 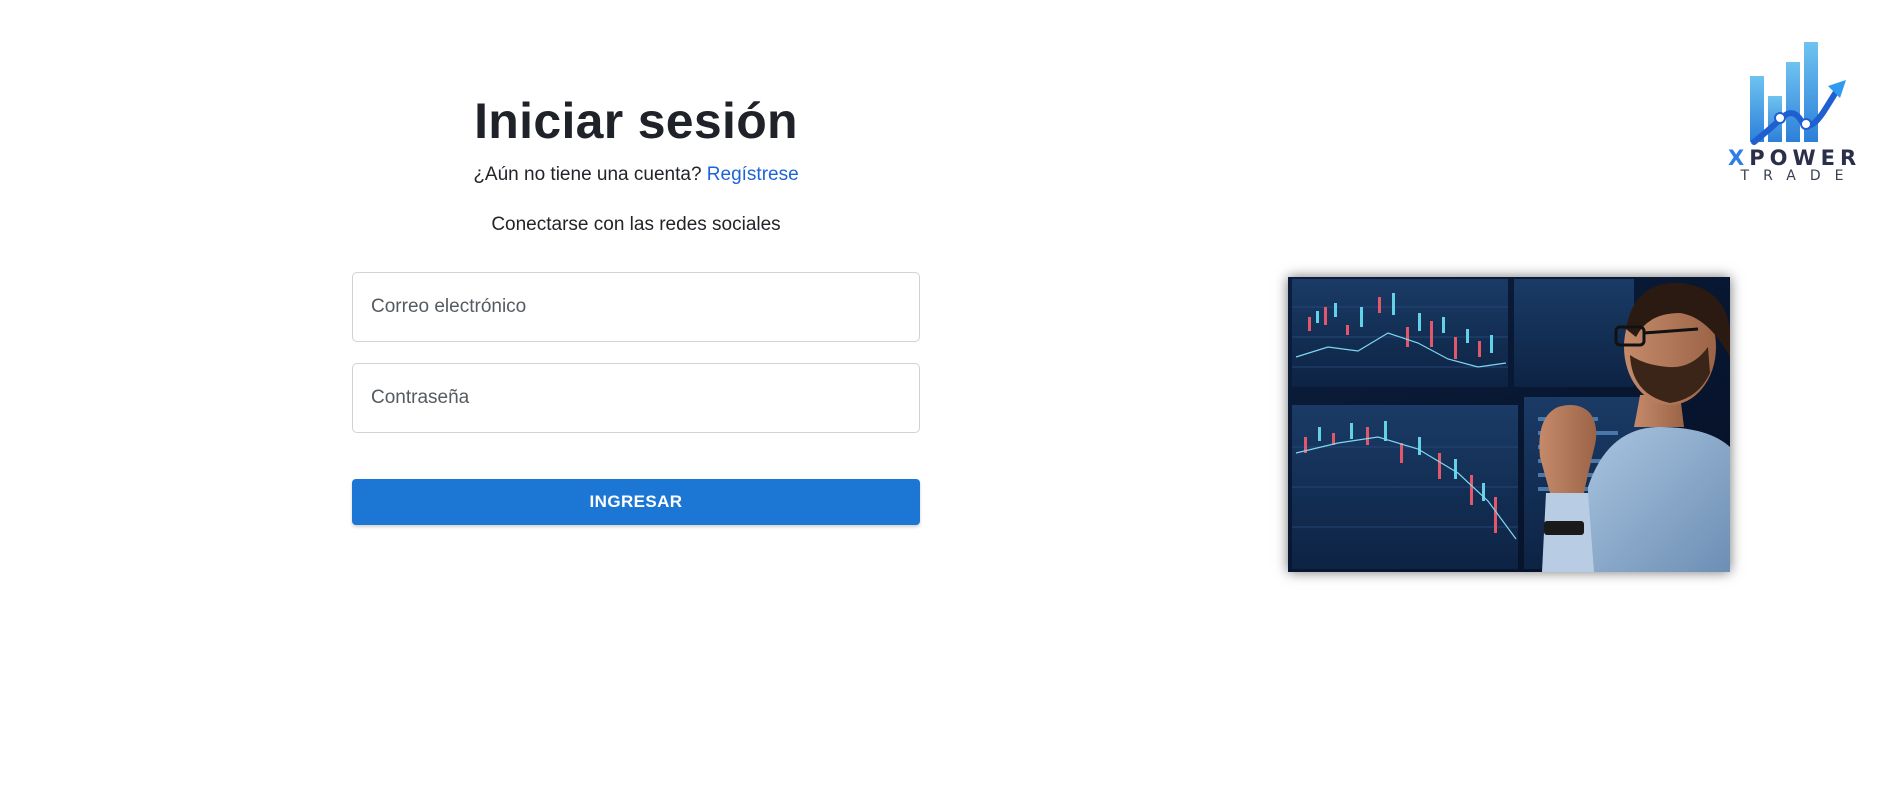 I want to click on trader-watching-charts-photo, so click(x=1509, y=424).